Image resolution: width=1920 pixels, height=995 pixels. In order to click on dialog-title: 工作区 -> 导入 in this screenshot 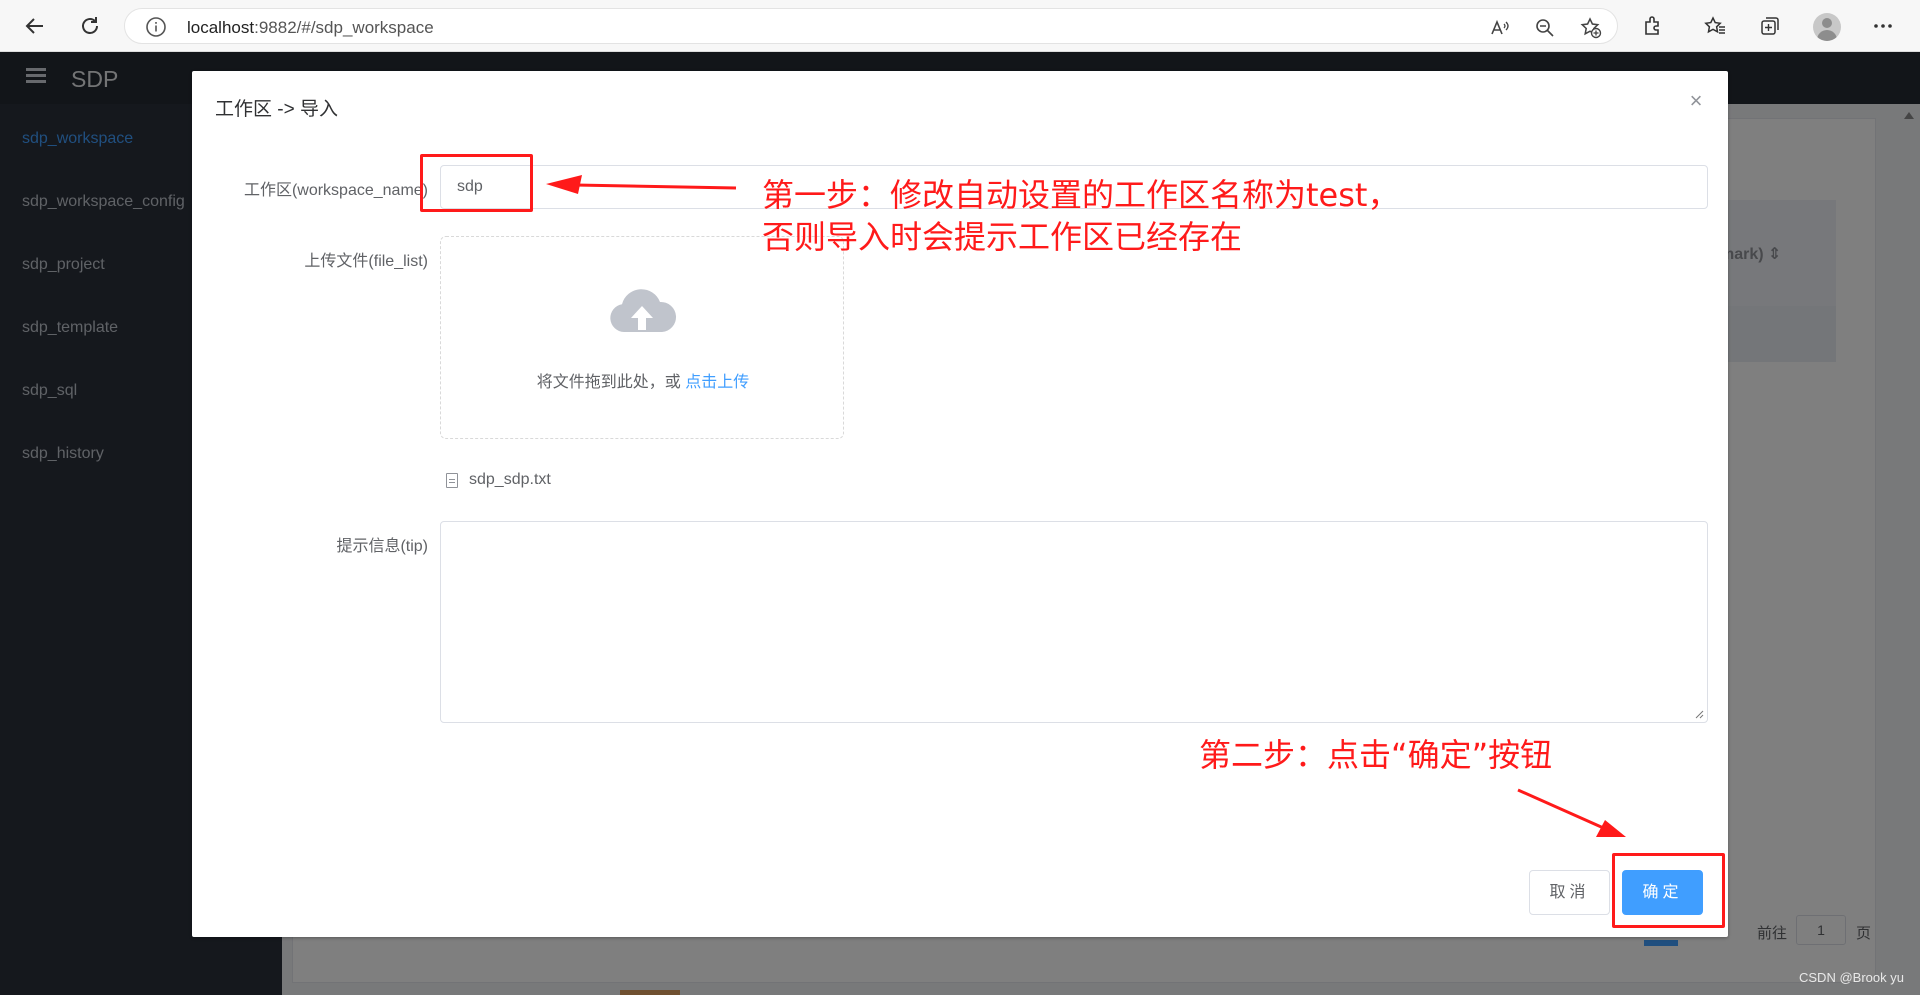, I will do `click(276, 109)`.